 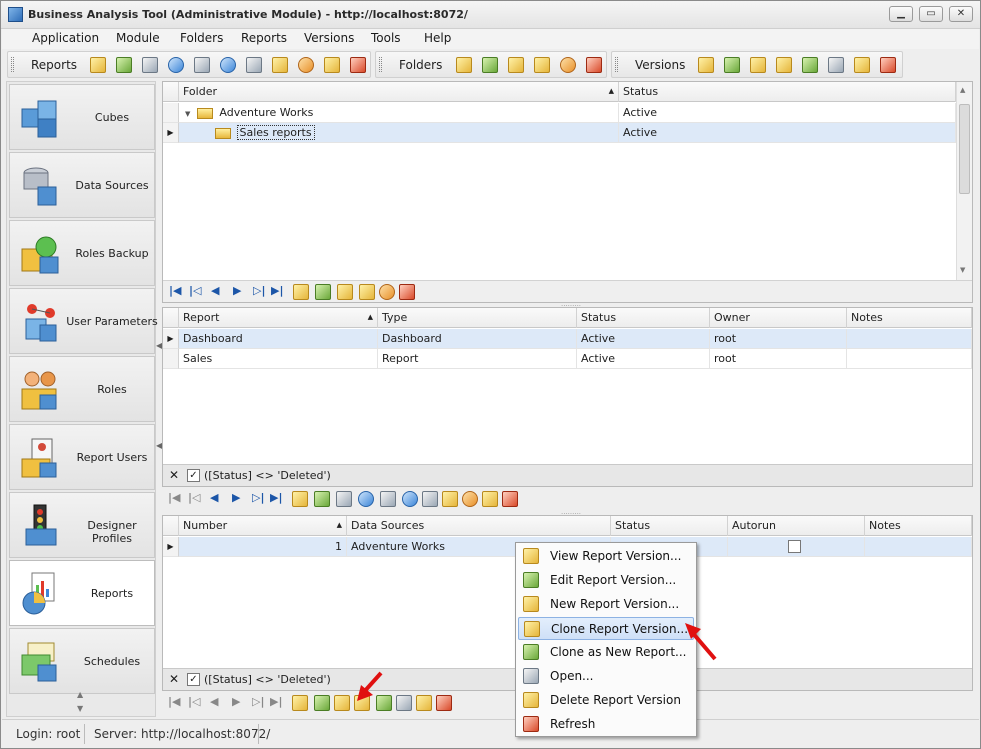 What do you see at coordinates (559, 133) in the screenshot?
I see `tree-row: ▶ Sales reports Active` at bounding box center [559, 133].